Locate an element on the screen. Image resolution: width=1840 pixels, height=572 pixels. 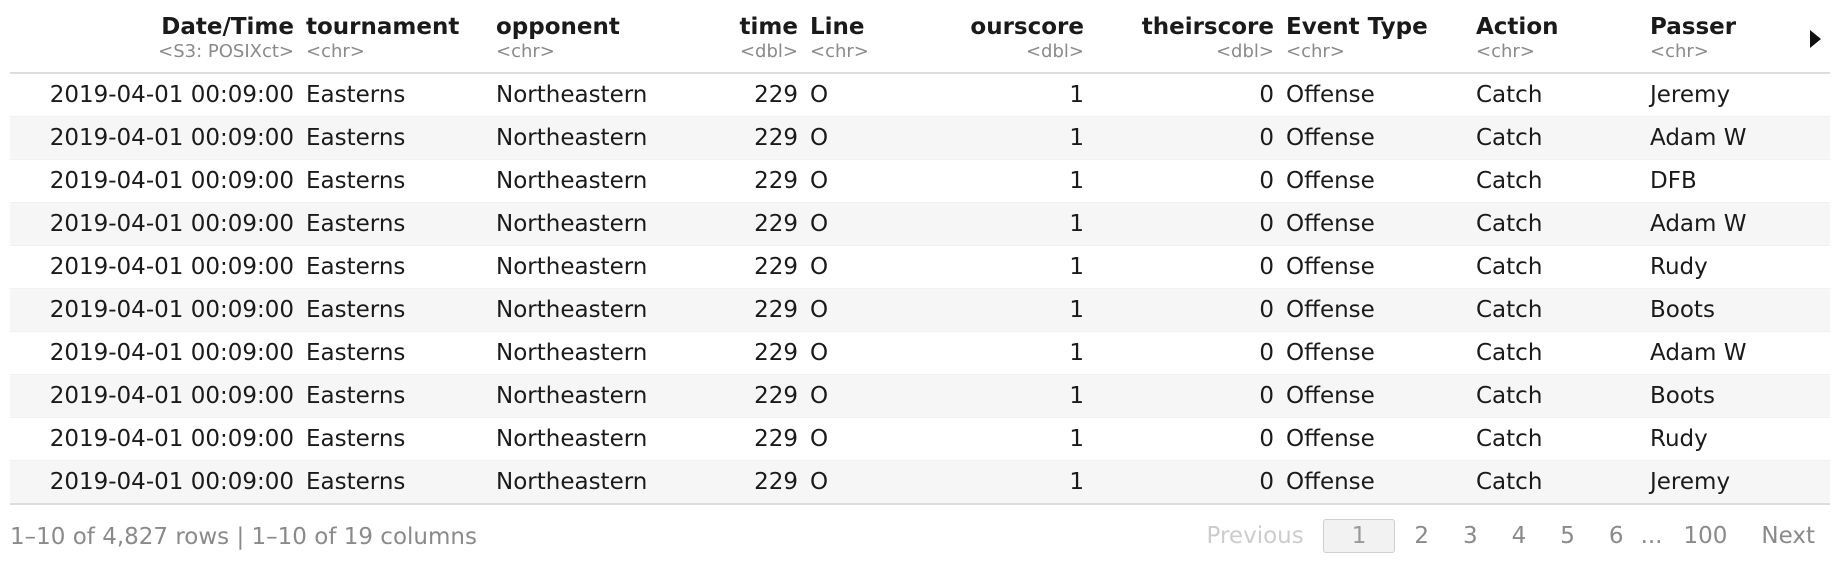
column-header-event-type: Event Type <chr> is located at coordinates (1375, 42).